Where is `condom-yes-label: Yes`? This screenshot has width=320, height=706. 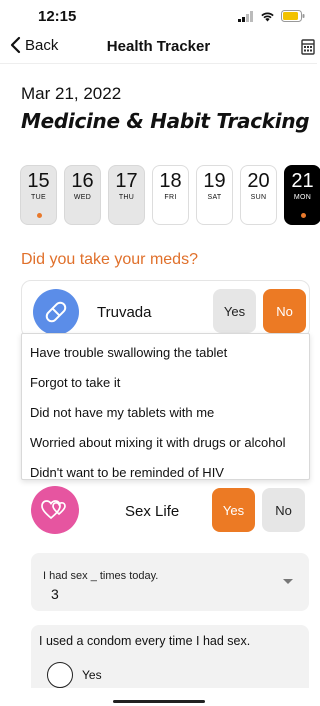 condom-yes-label: Yes is located at coordinates (92, 675).